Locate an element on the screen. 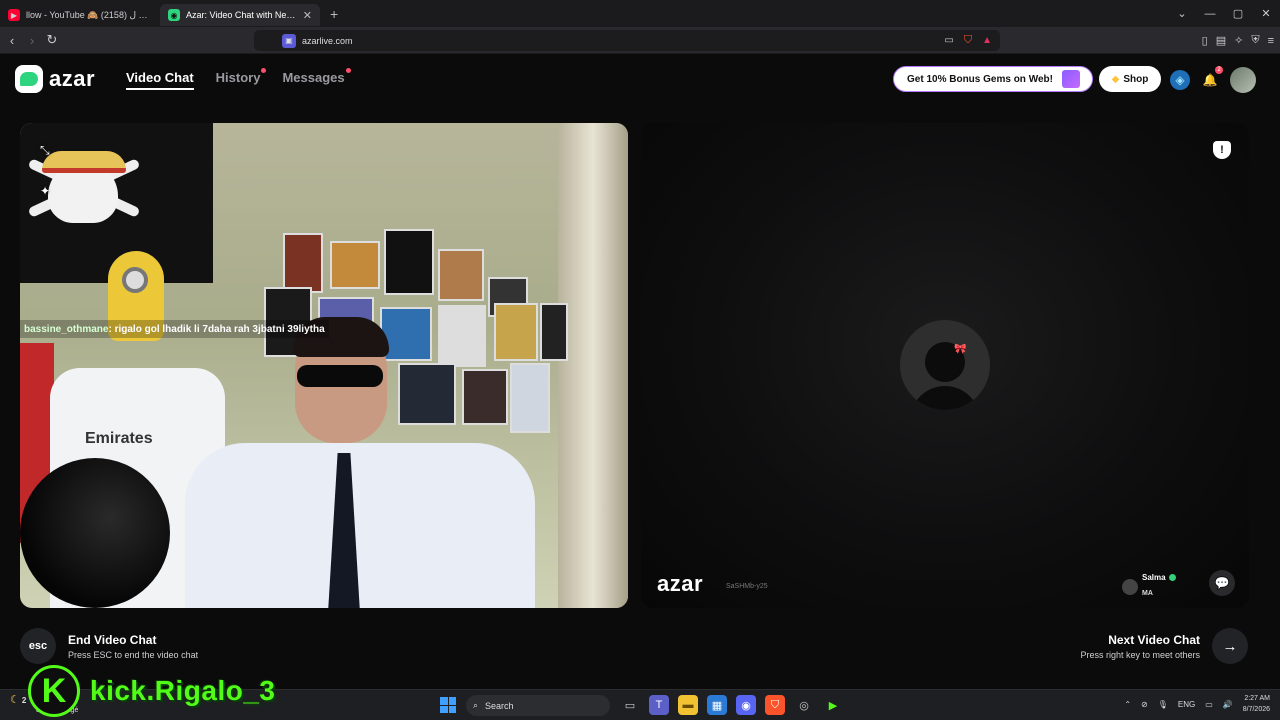 Image resolution: width=1280 pixels, height=720 pixels. marble-wall is located at coordinates (593, 365).